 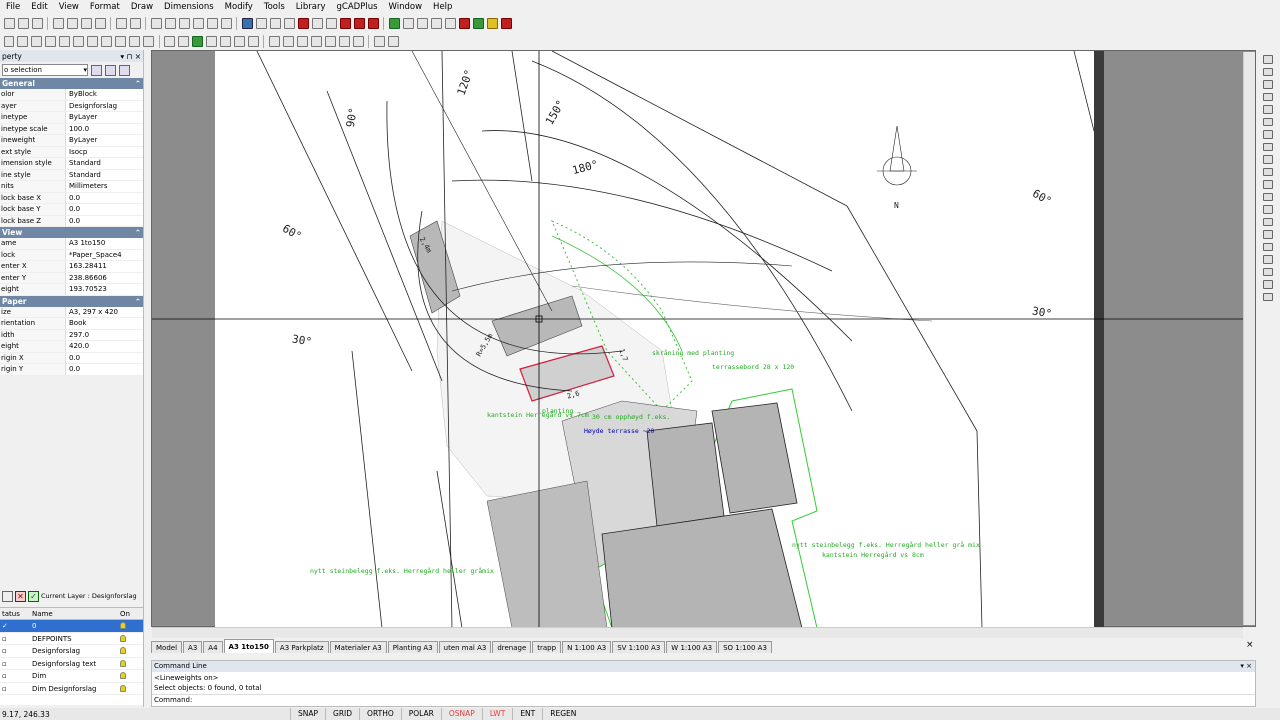 I want to click on property-value: 238.86606, so click(x=86, y=278).